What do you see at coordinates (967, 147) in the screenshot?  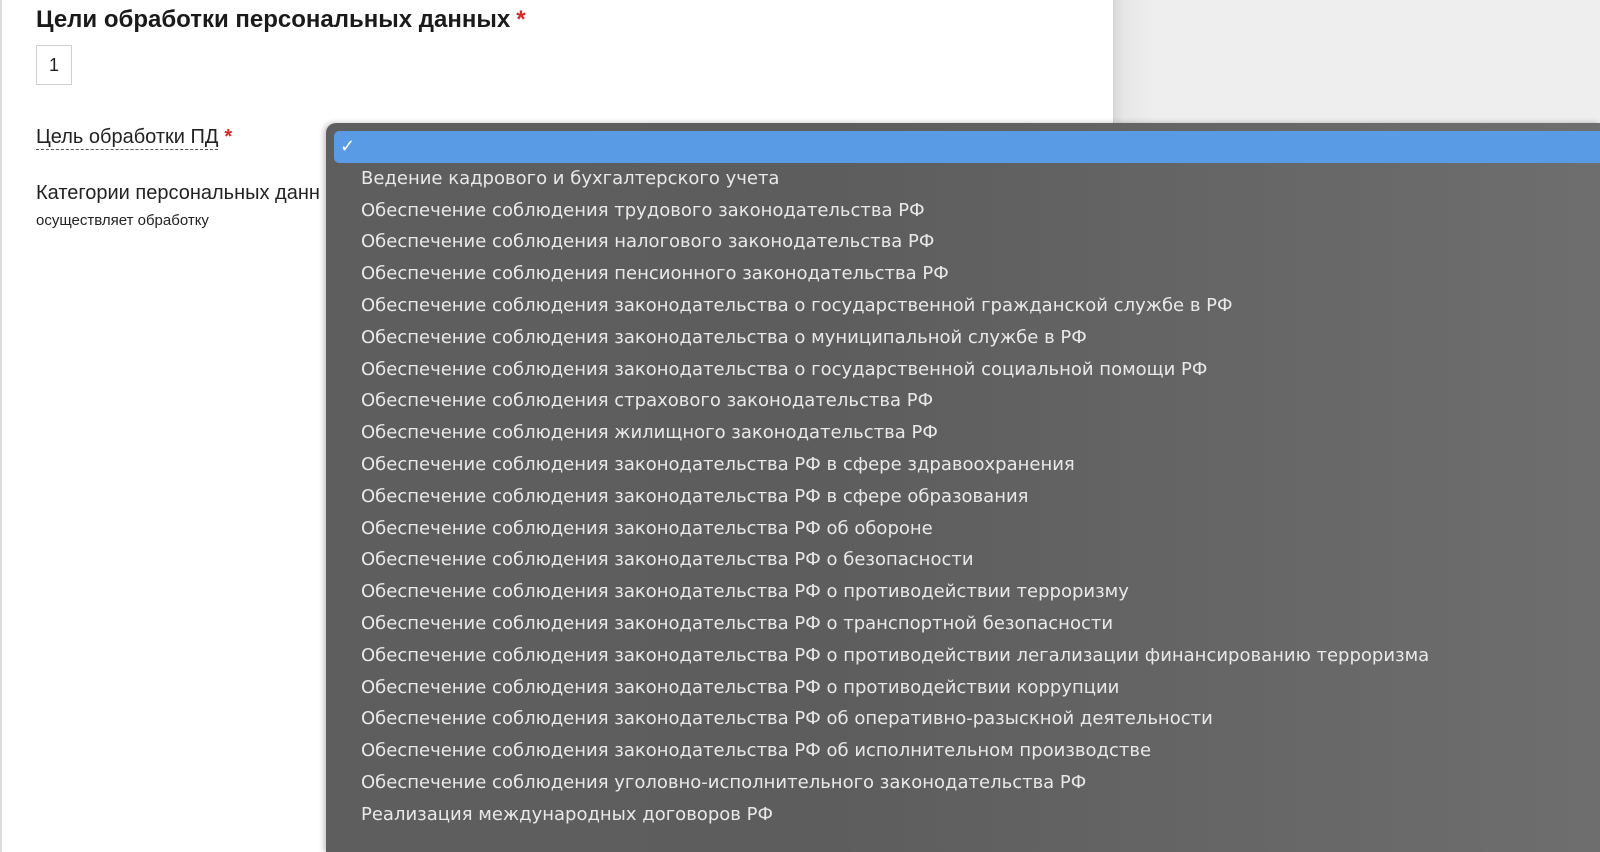 I see `dropdown-option-selected: ✓` at bounding box center [967, 147].